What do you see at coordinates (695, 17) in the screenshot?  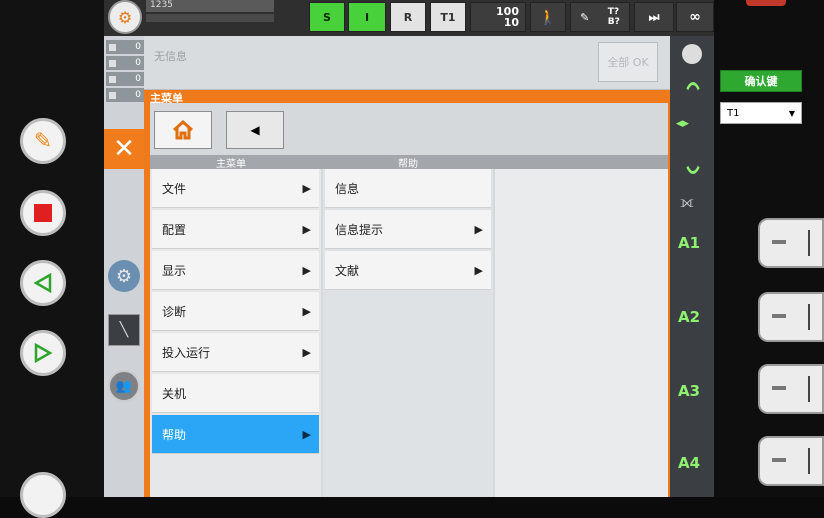 I see `infinity-button: ∞` at bounding box center [695, 17].